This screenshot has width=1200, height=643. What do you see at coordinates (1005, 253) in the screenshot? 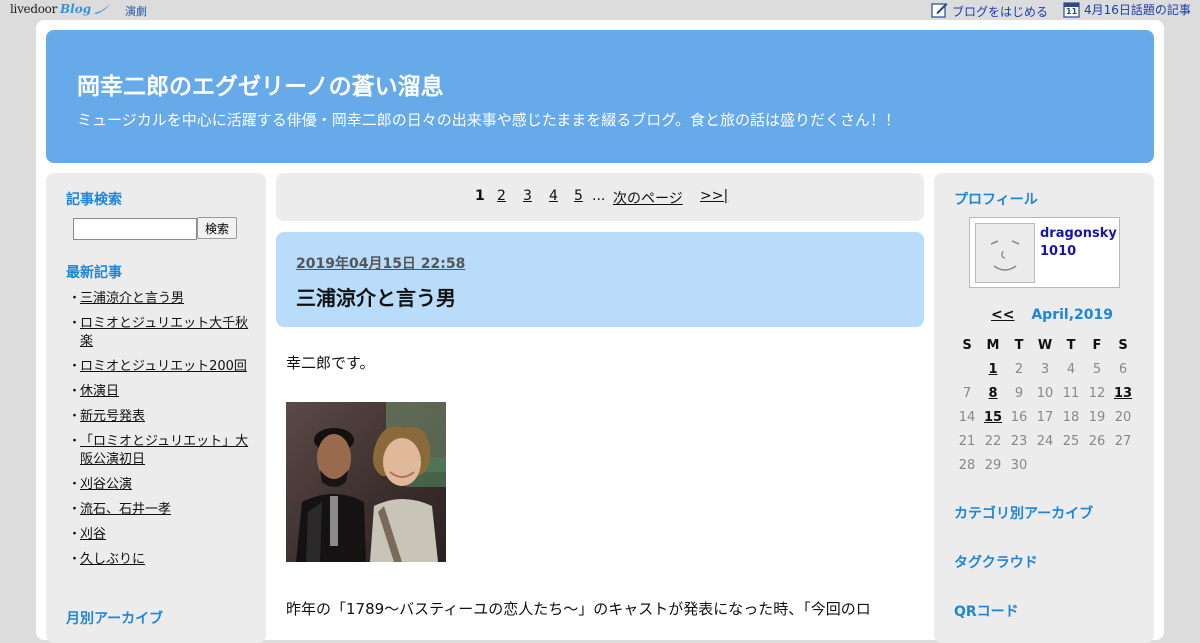
I see `avatar` at bounding box center [1005, 253].